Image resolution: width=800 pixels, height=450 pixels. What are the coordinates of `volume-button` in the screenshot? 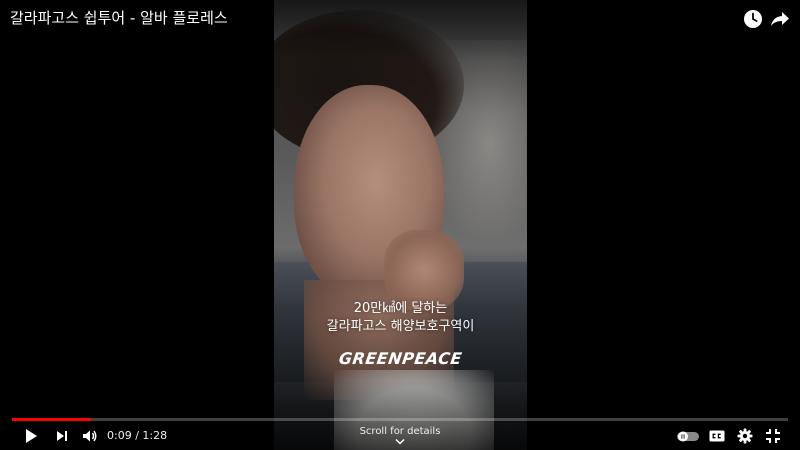 It's located at (91, 436).